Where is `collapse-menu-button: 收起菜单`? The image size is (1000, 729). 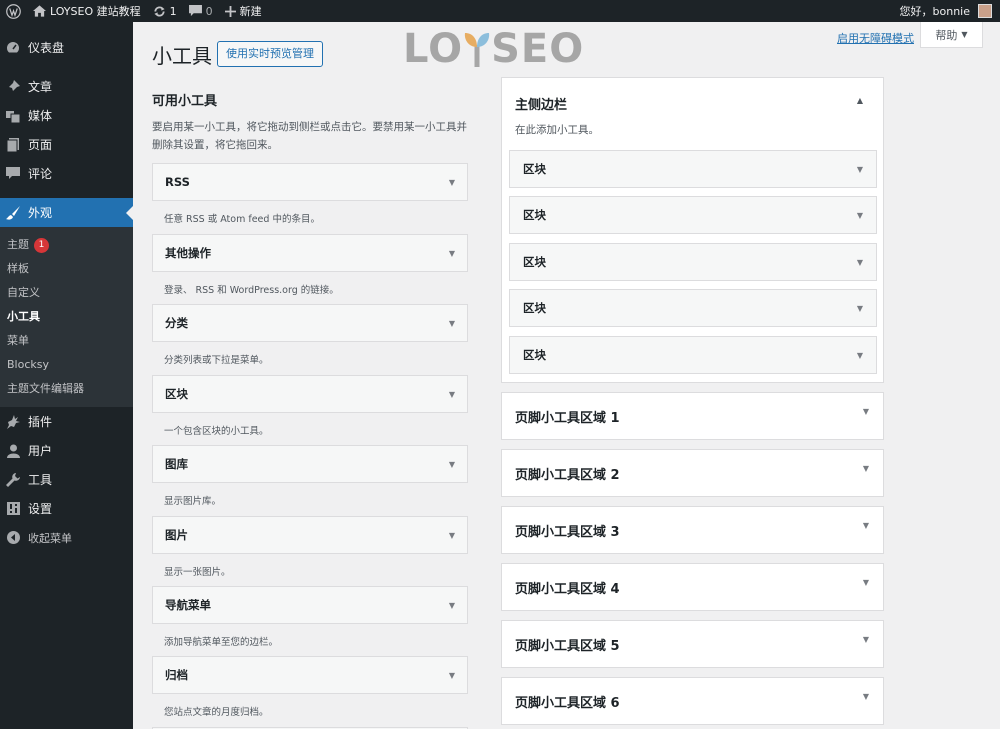
collapse-menu-button: 收起菜单 is located at coordinates (66, 537).